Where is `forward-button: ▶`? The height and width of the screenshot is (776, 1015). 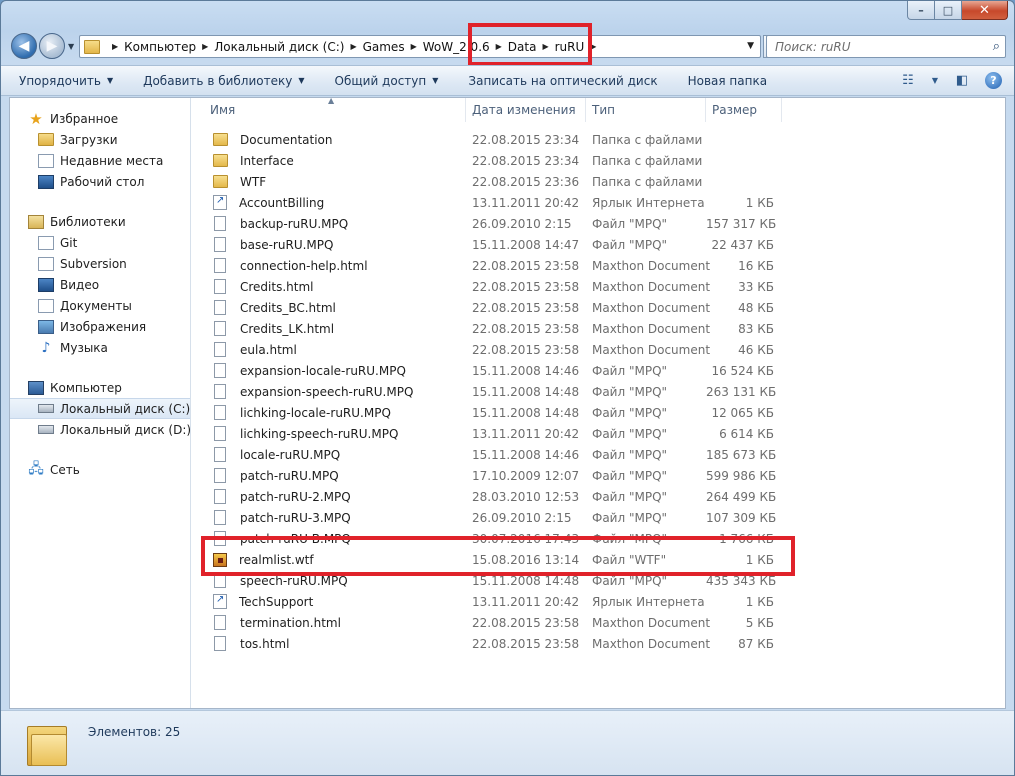 forward-button: ▶ is located at coordinates (52, 46).